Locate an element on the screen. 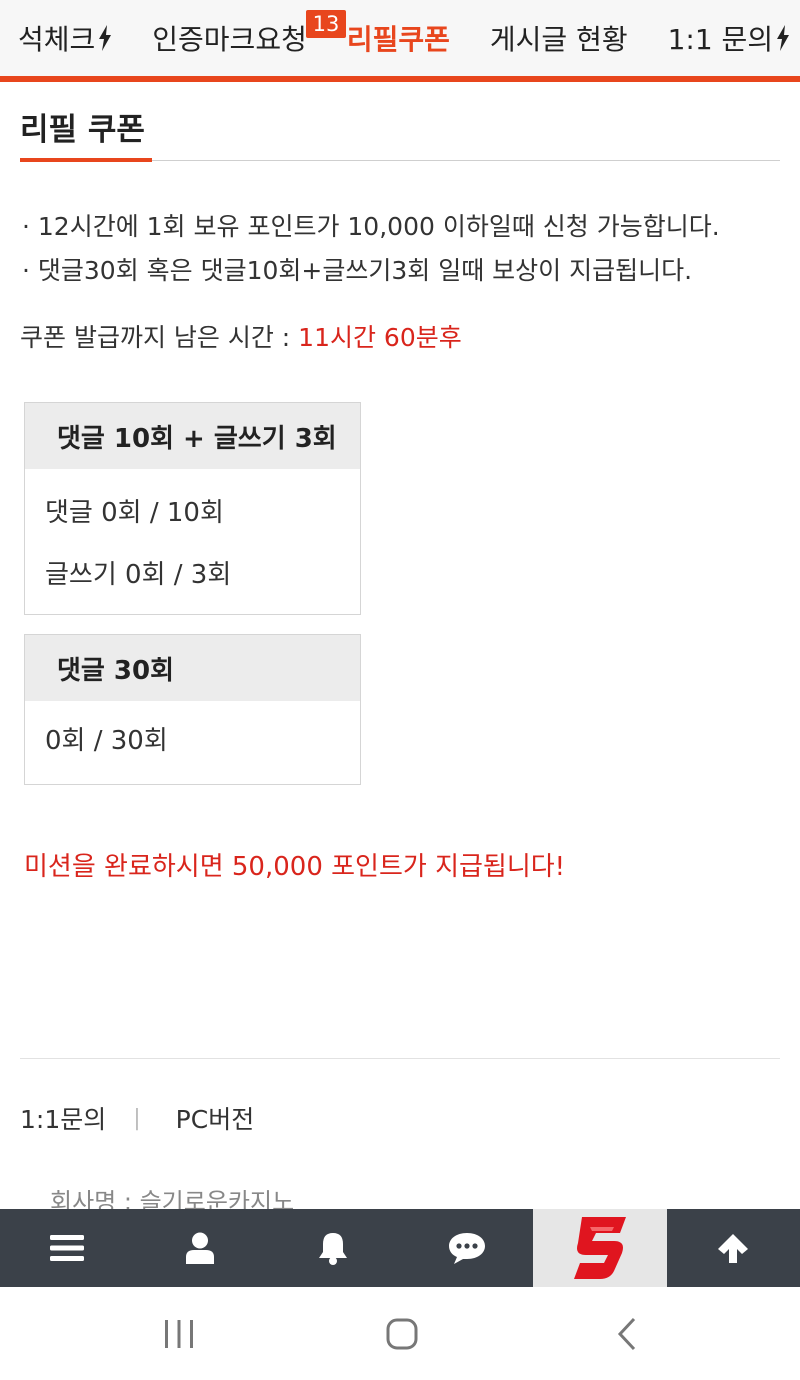 This screenshot has height=1380, width=800. tab-label: 인증마크요청 is located at coordinates (229, 39).